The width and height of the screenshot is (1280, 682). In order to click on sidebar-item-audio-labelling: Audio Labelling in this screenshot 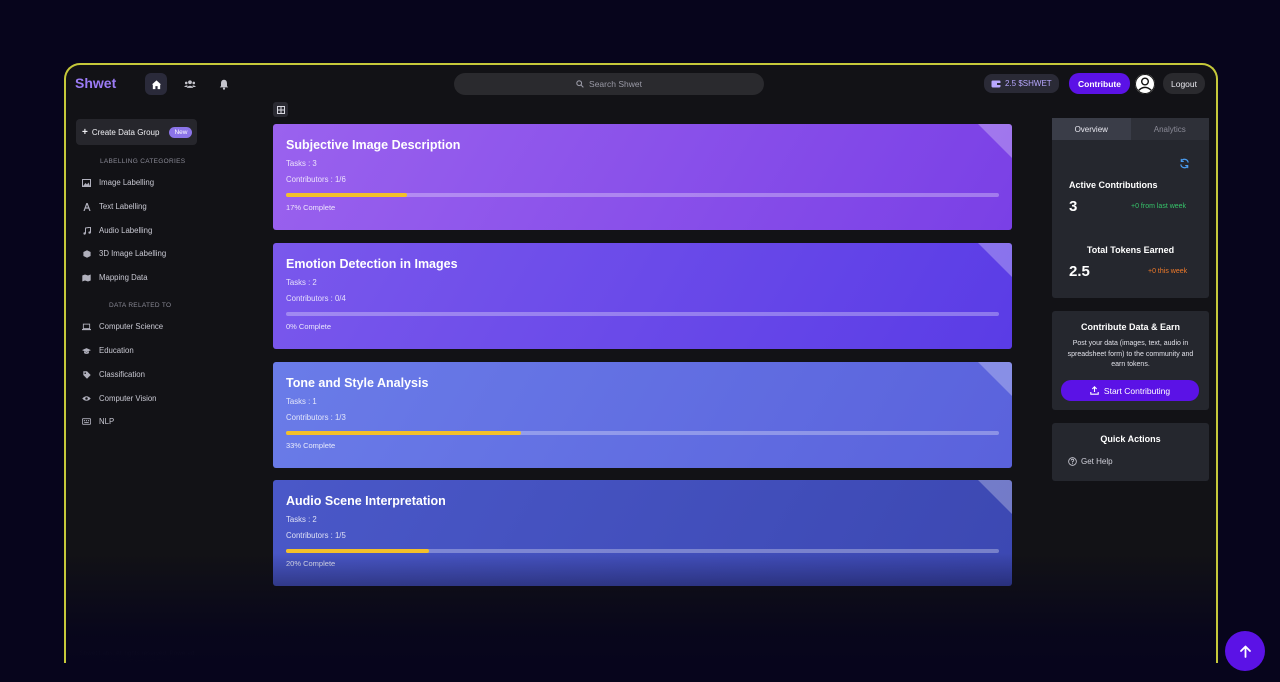, I will do `click(117, 230)`.